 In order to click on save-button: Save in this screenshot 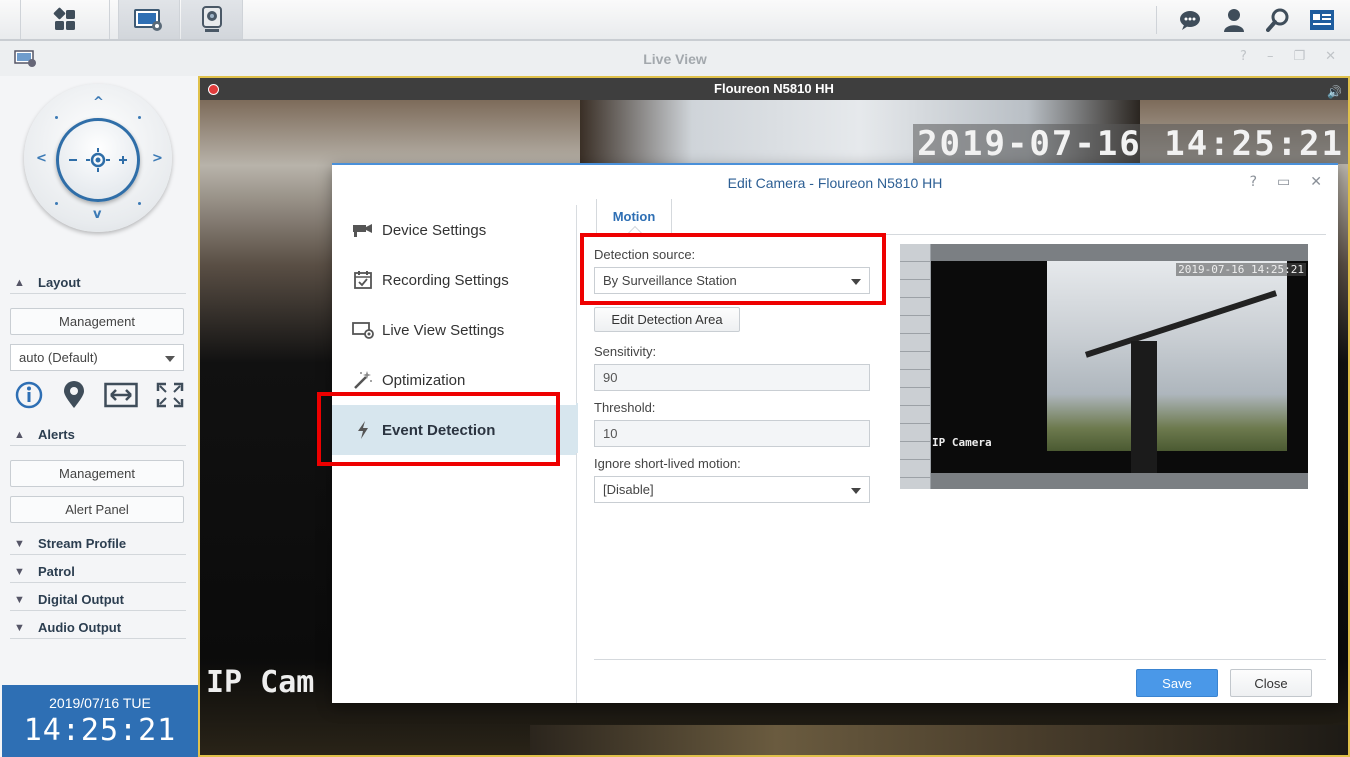, I will do `click(1177, 683)`.